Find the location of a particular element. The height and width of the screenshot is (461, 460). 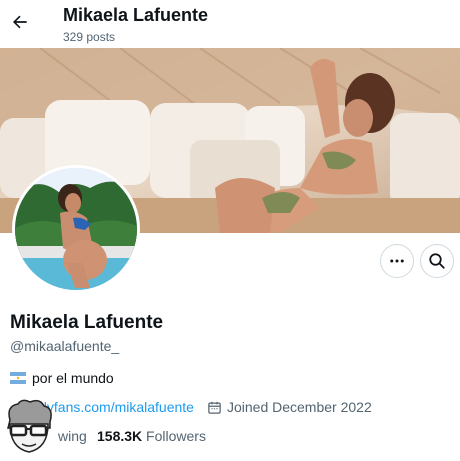

search-icon is located at coordinates (437, 261).